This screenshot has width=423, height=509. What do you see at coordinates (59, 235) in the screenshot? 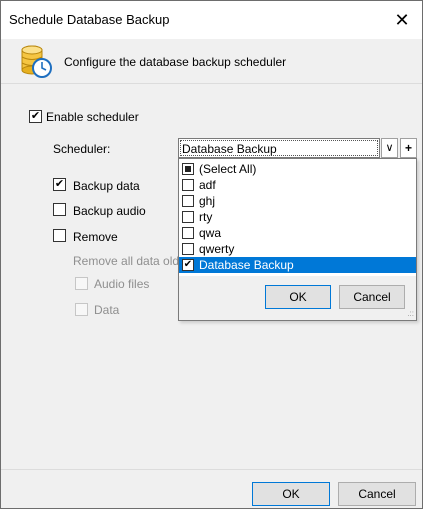
I see `remove-checkbox` at bounding box center [59, 235].